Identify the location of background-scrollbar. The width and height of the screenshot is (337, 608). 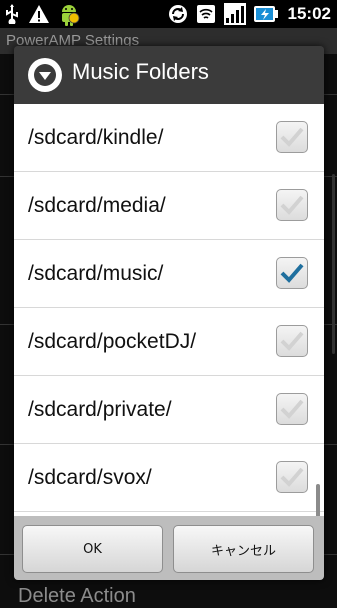
(333, 264).